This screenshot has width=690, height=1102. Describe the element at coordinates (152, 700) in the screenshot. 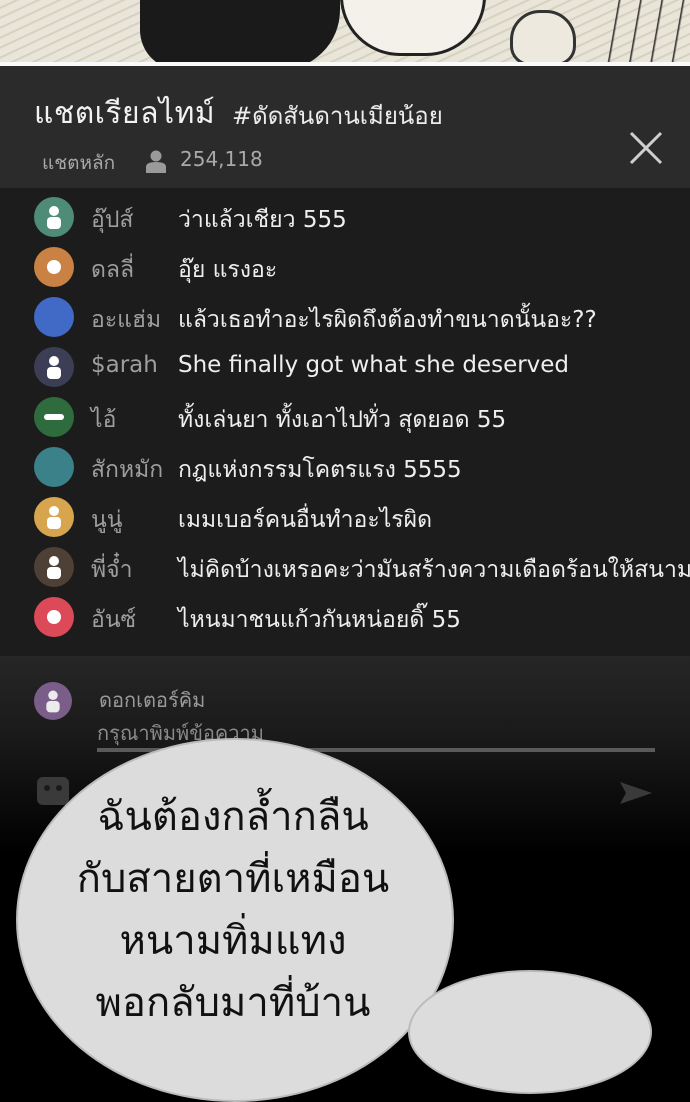

I see `current-user-name: ดอกเตอร์คิม` at that location.